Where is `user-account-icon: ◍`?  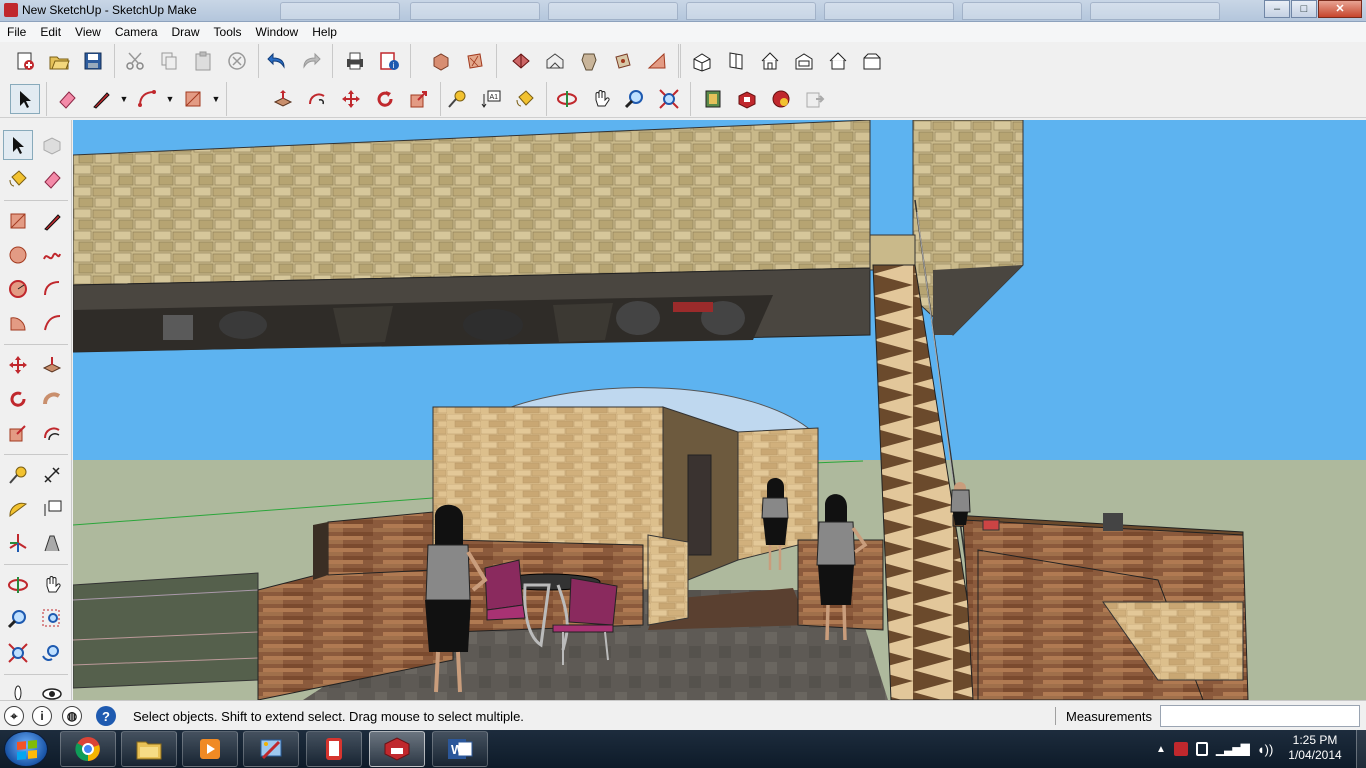 user-account-icon: ◍ is located at coordinates (72, 716).